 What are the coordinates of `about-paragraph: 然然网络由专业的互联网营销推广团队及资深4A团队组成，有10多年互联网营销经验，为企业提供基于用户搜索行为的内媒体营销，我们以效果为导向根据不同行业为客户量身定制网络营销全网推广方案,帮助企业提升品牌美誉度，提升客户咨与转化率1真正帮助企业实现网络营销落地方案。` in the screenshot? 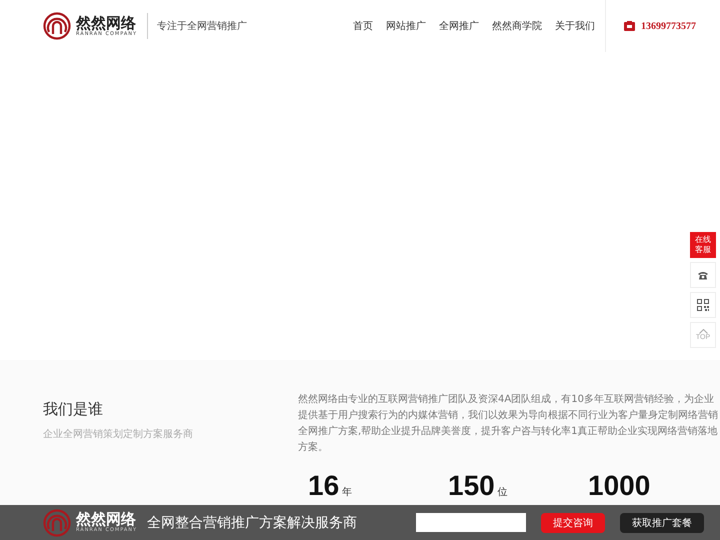 It's located at (508, 423).